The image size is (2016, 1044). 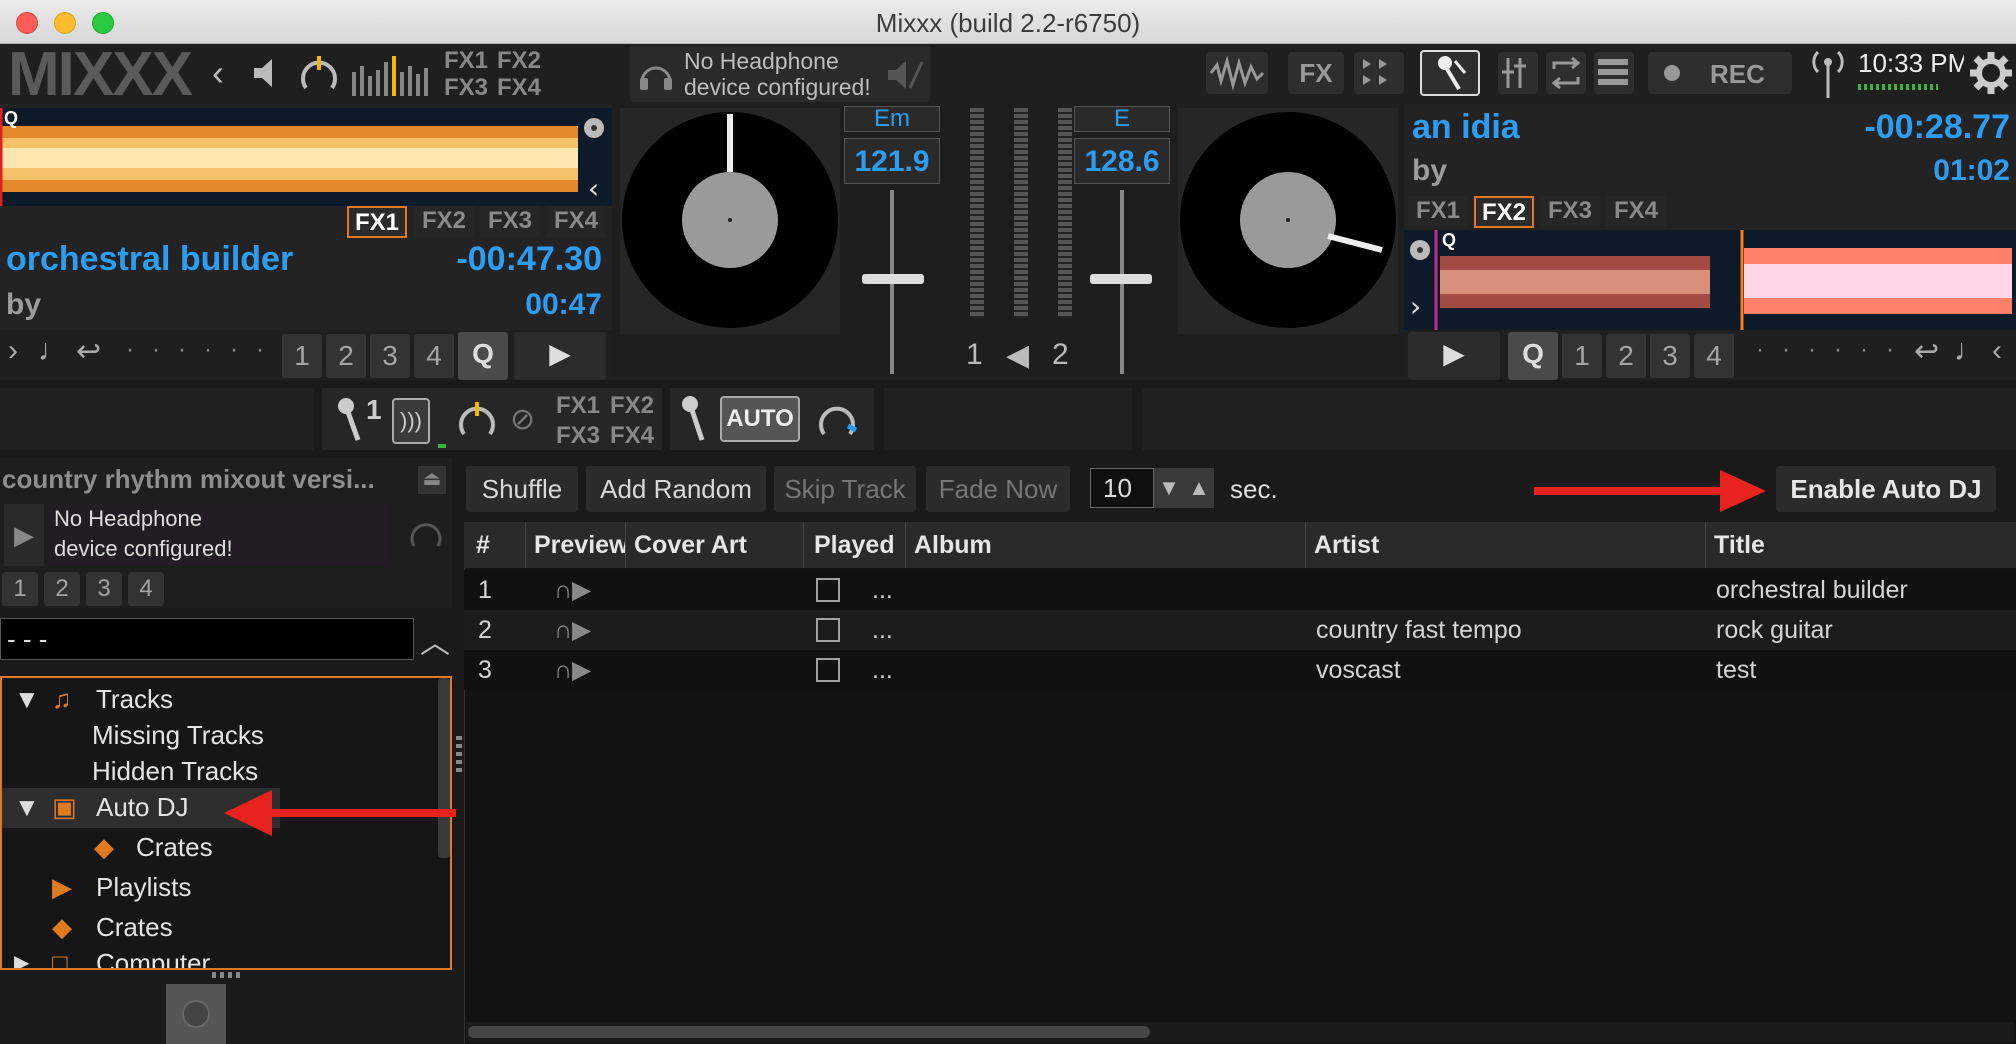 I want to click on deck1-hotcue-2: 2, so click(x=346, y=356).